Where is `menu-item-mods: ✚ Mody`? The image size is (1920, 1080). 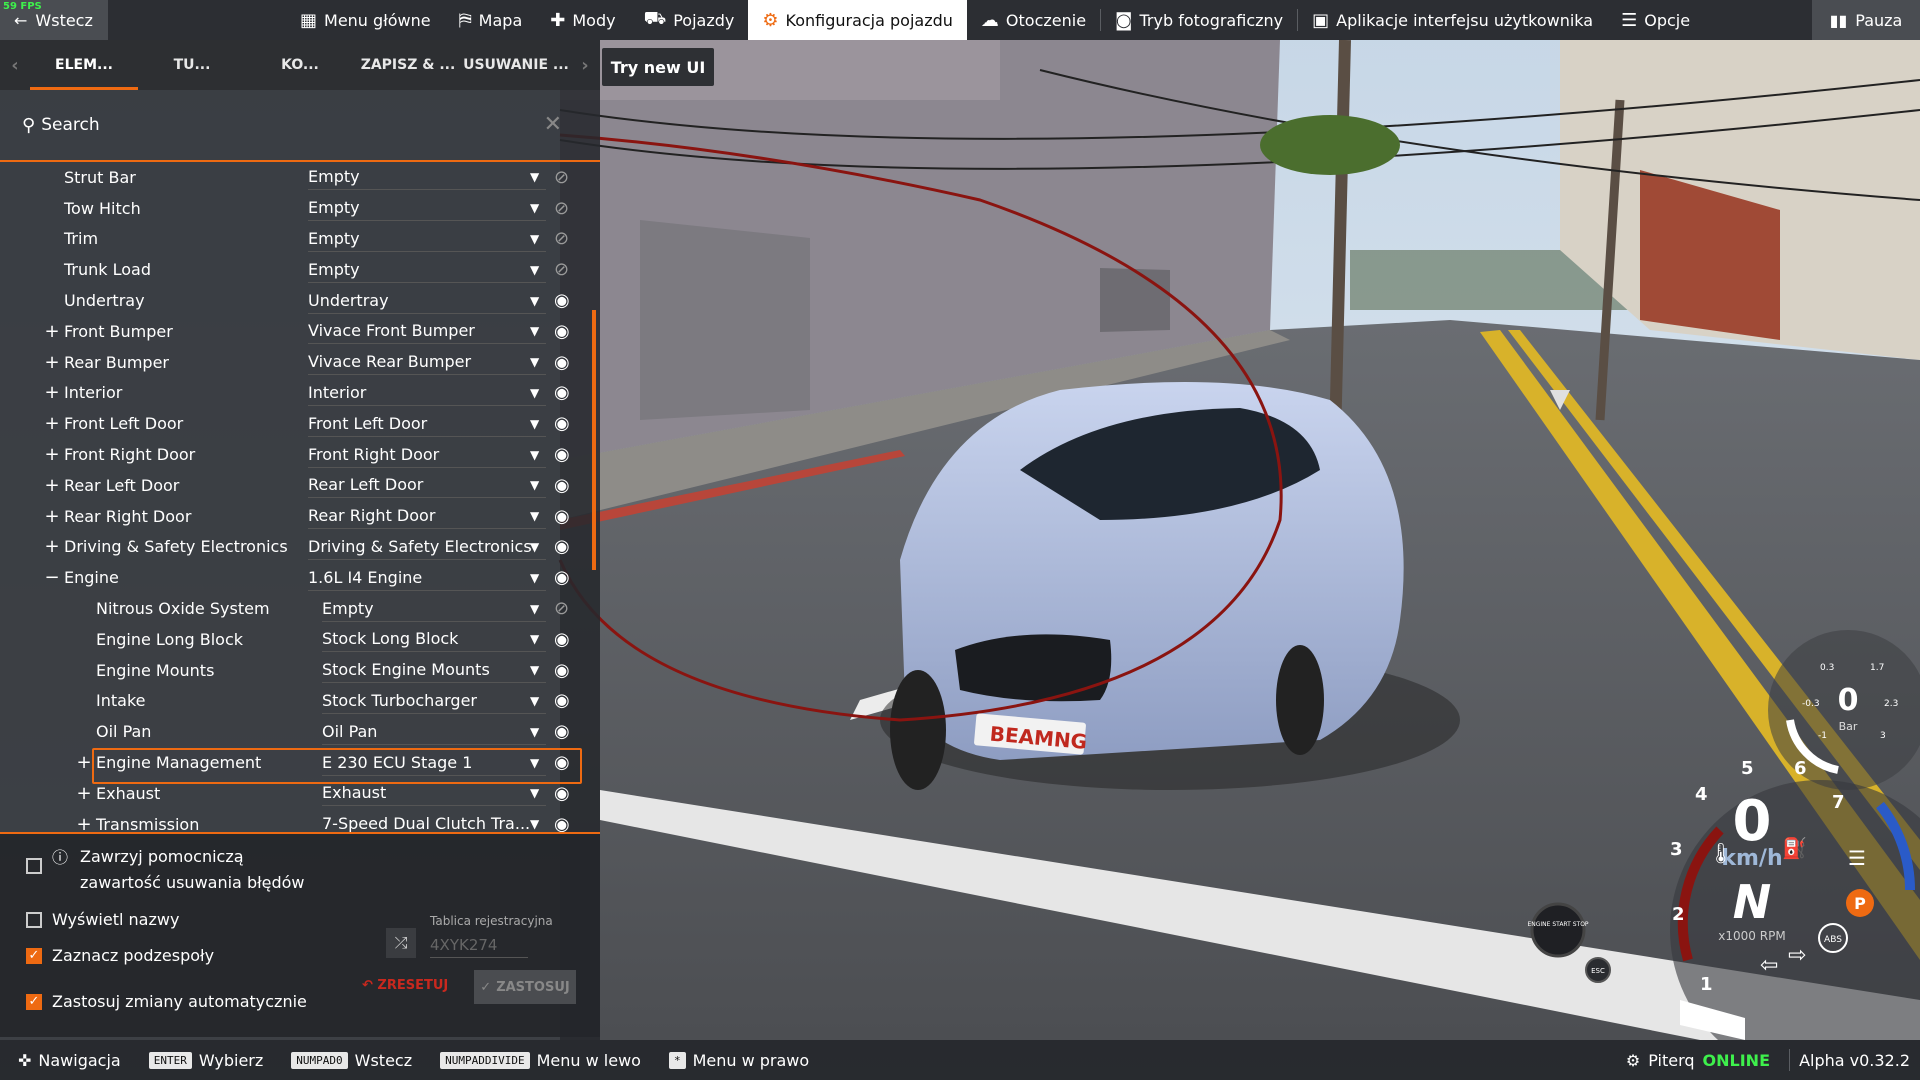 menu-item-mods: ✚ Mody is located at coordinates (582, 20).